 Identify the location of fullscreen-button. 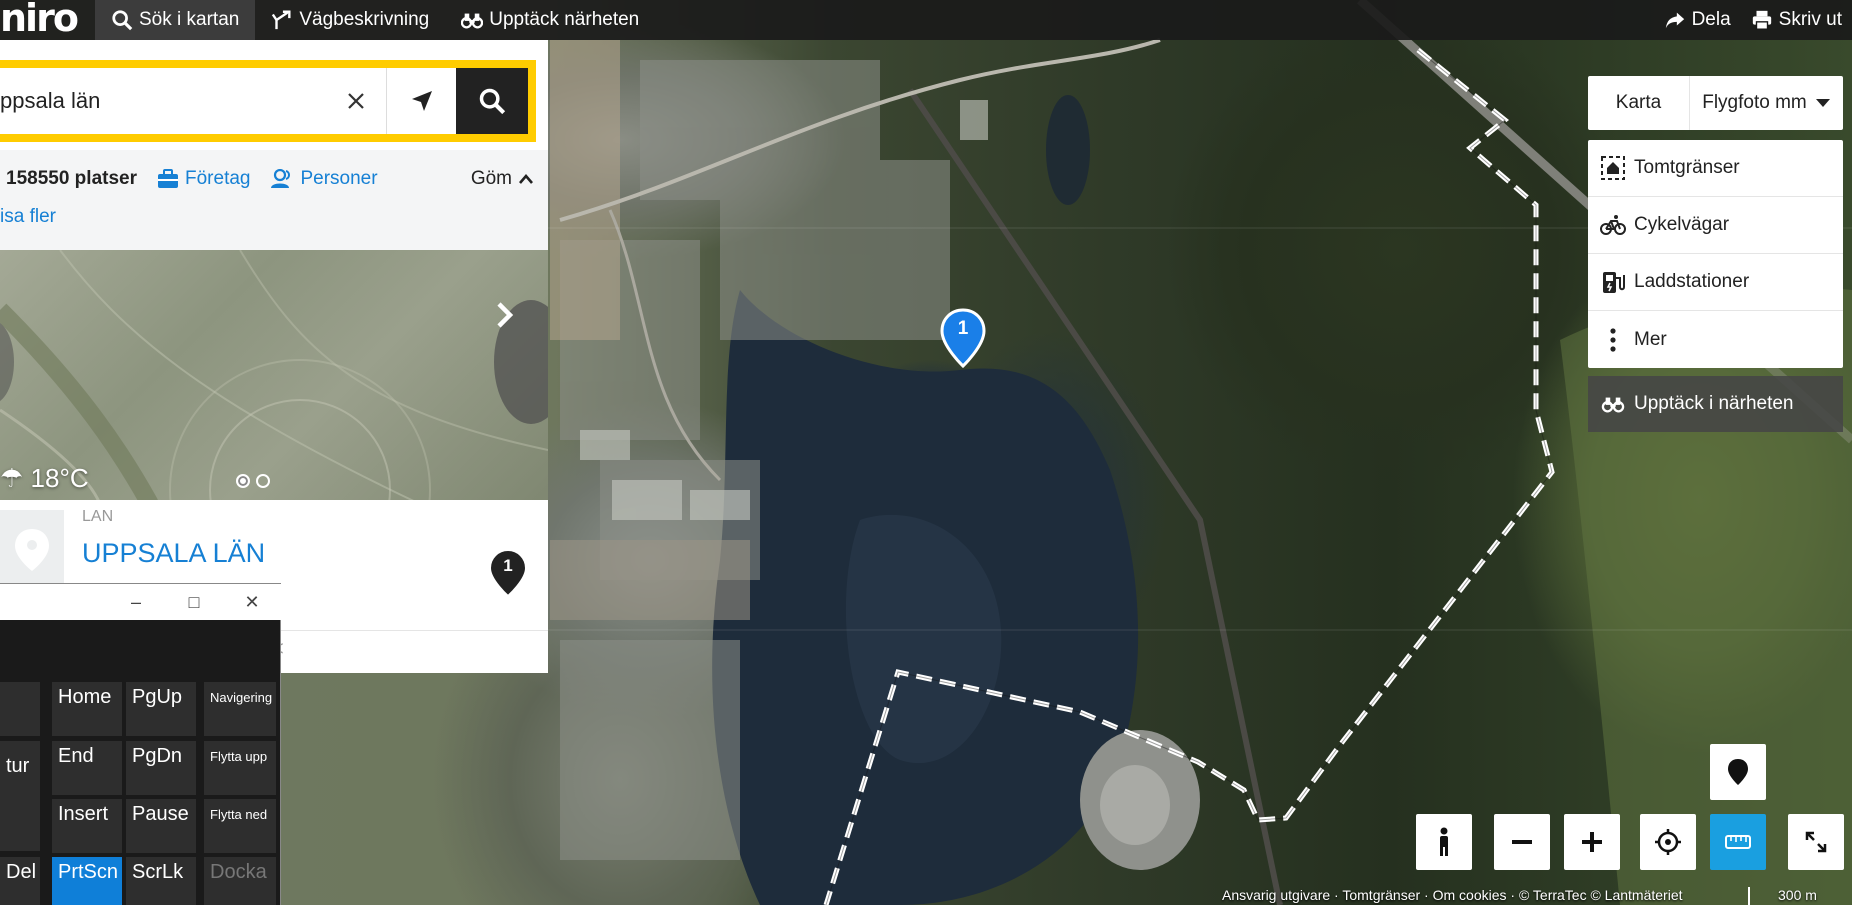
(1816, 842).